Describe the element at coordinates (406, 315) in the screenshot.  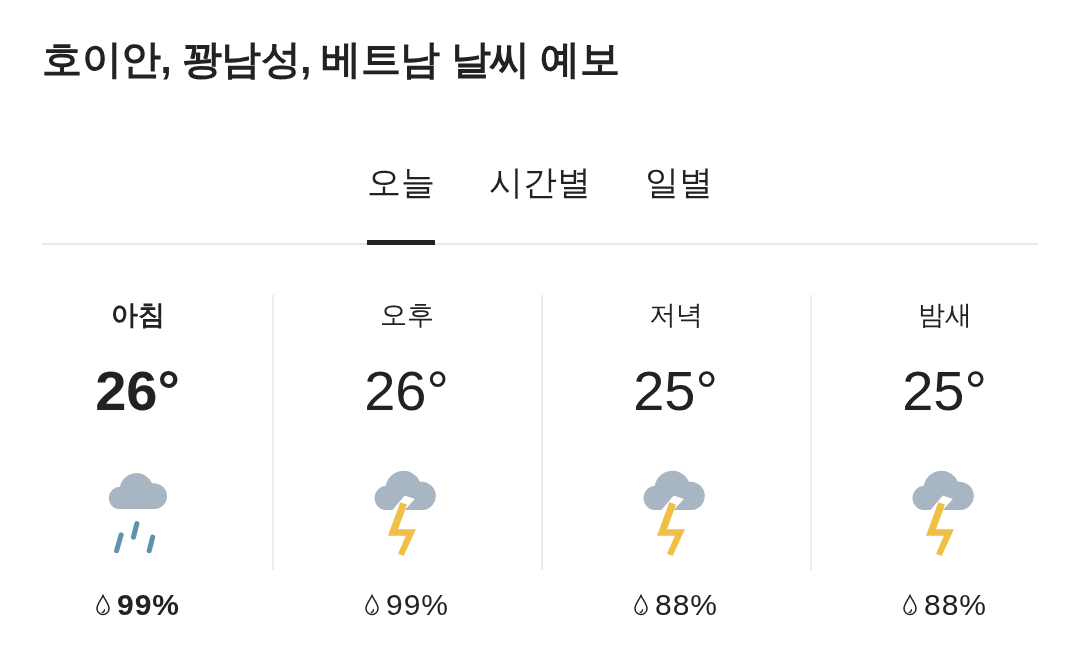
I see `period-label: 오후` at that location.